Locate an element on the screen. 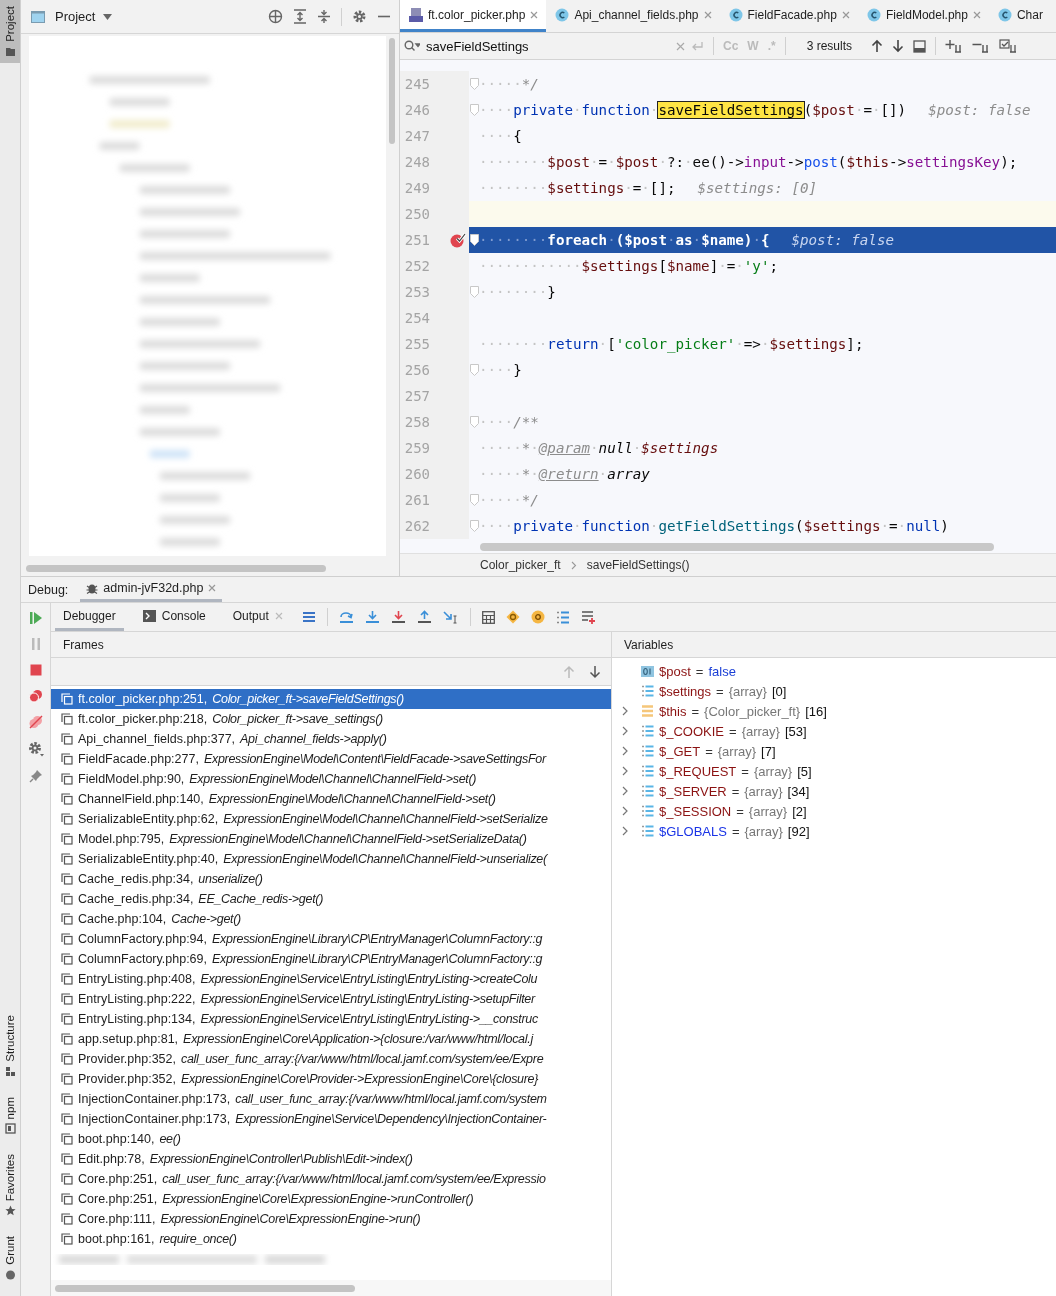 The image size is (1056, 1296). variable-row: $_REQUEST = {array} [5] is located at coordinates (834, 771).